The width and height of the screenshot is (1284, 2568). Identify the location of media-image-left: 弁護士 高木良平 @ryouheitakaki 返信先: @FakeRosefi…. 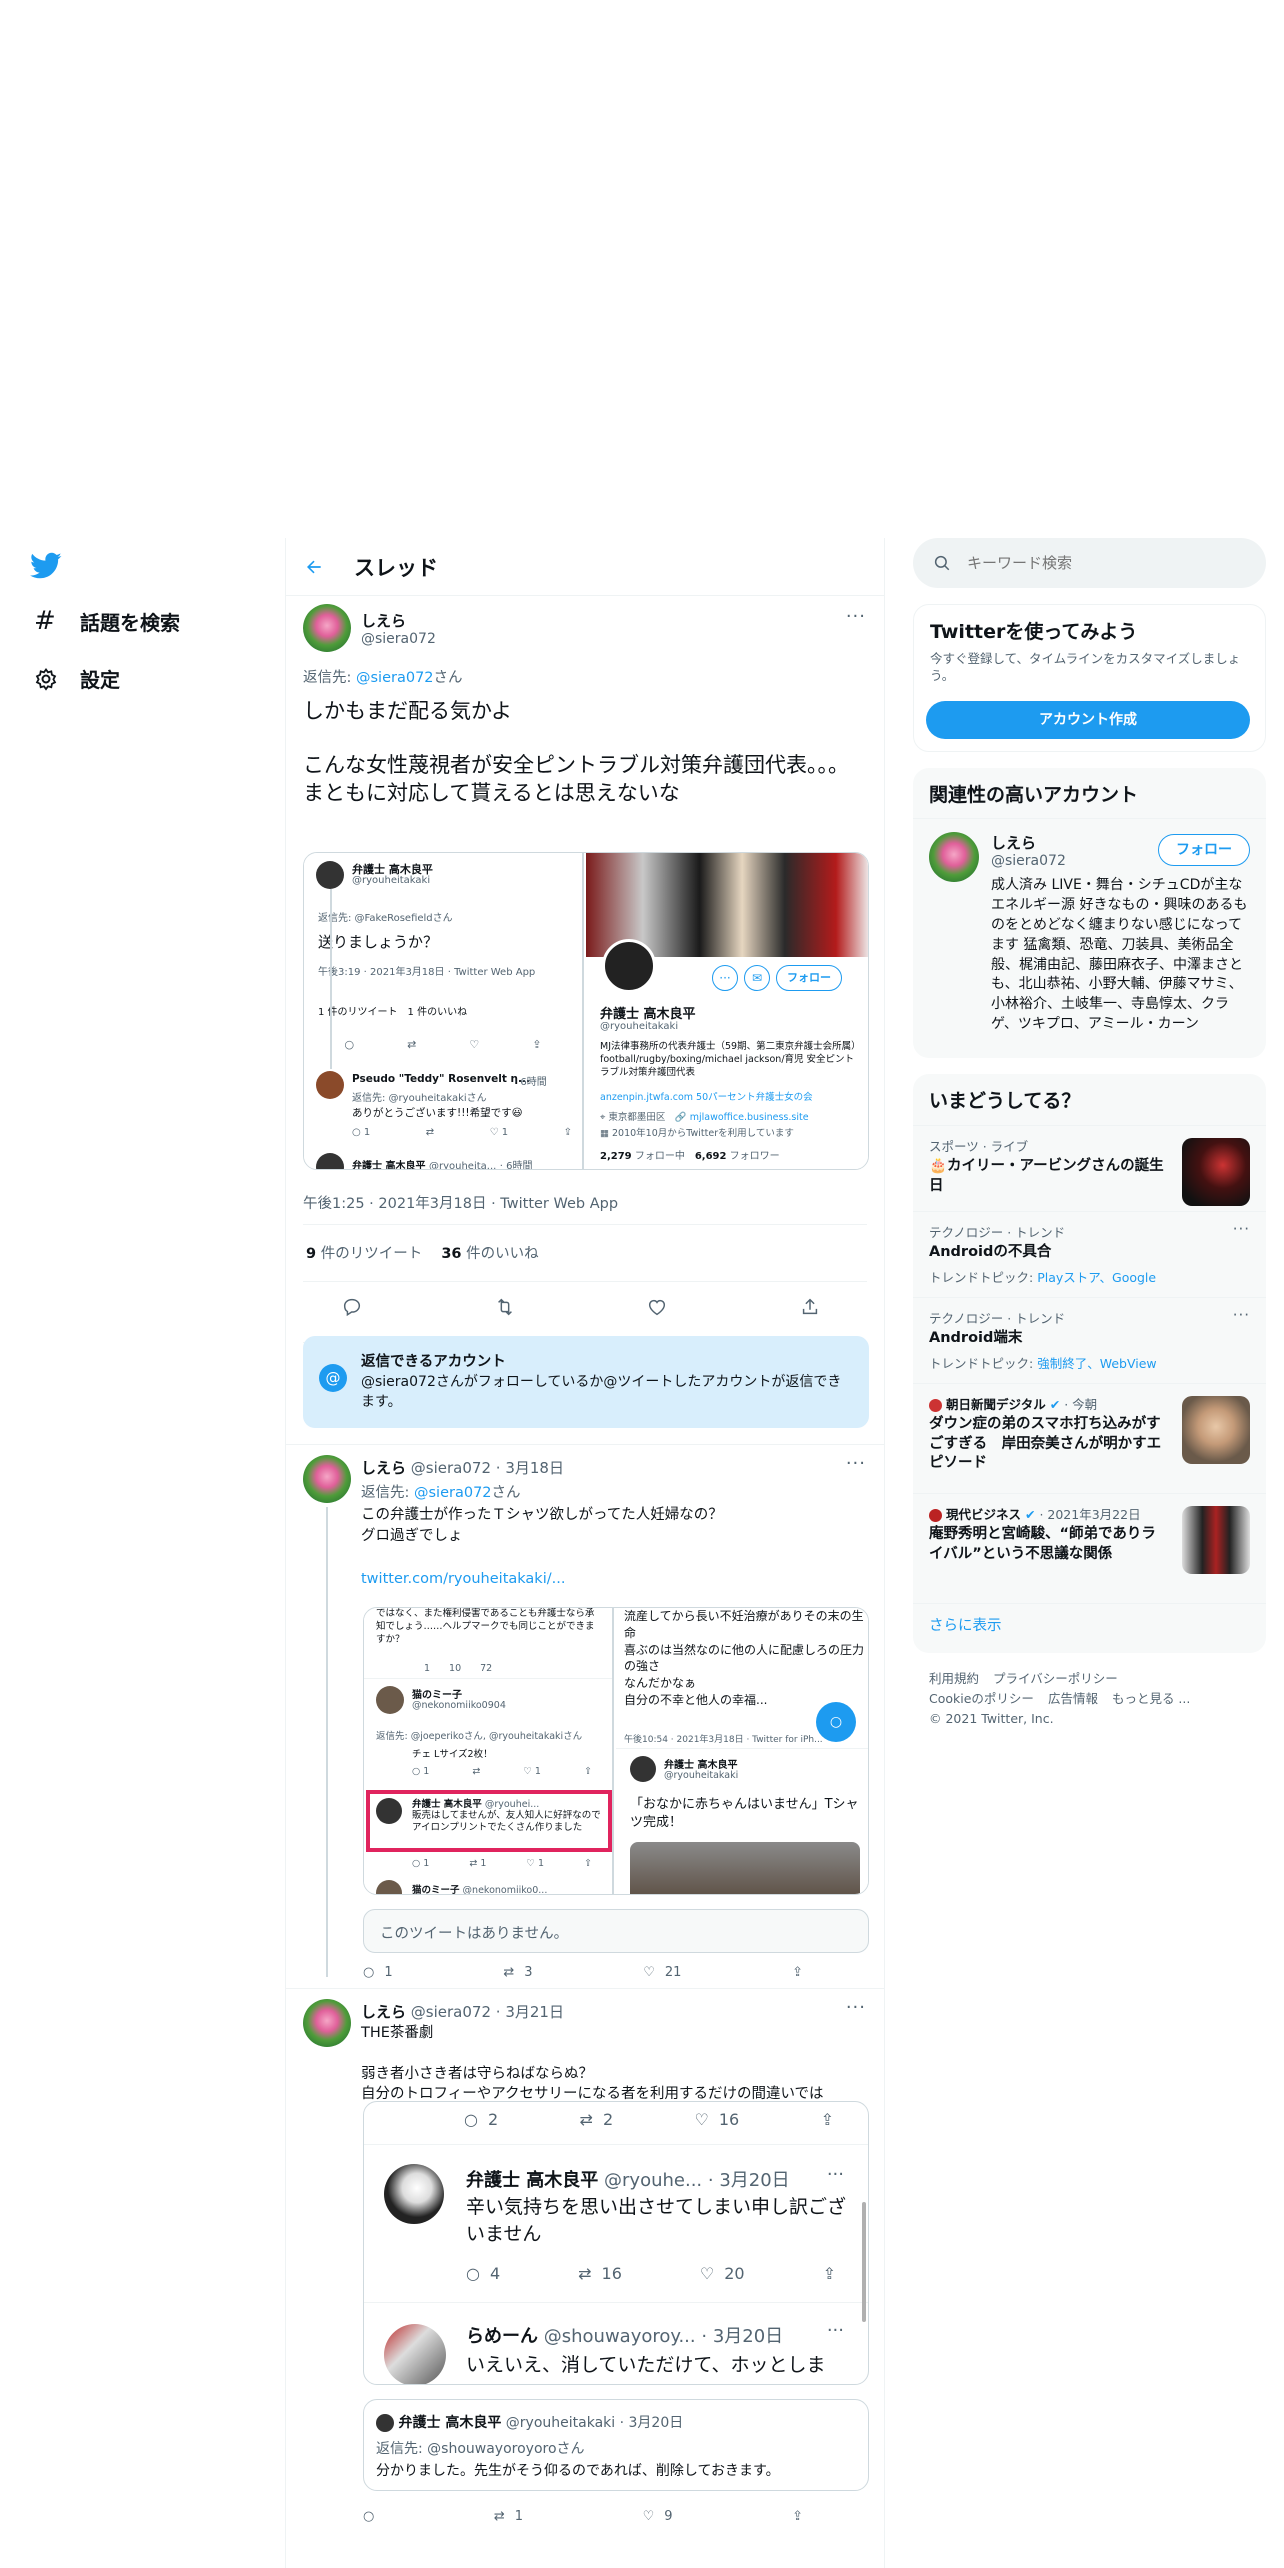
(444, 1011).